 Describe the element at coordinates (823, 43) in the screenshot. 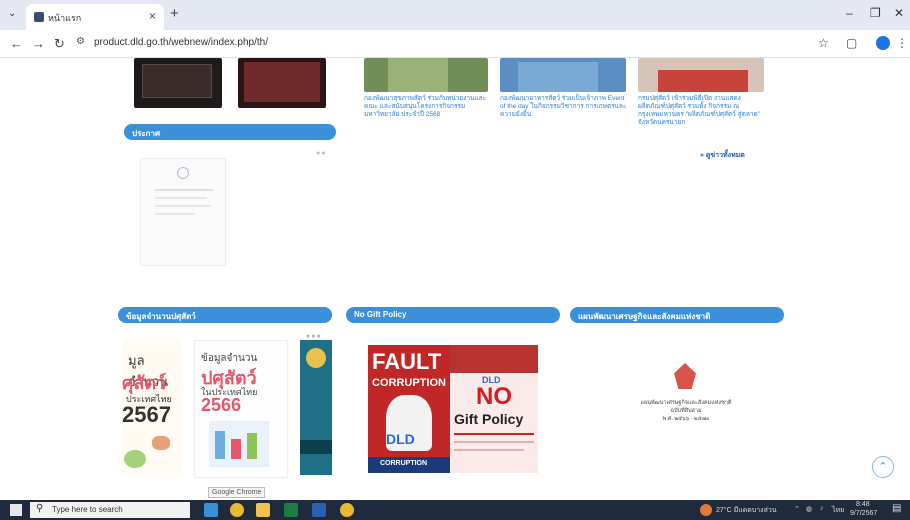

I see `bookmark-star-icon: ☆` at that location.